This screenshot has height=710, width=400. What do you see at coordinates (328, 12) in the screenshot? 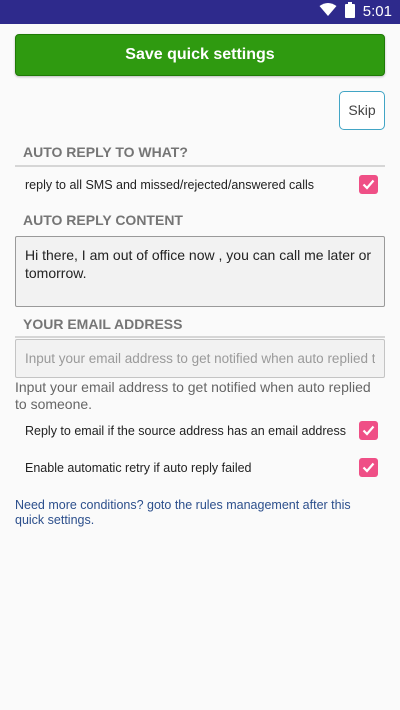
I see `wifi-icon` at bounding box center [328, 12].